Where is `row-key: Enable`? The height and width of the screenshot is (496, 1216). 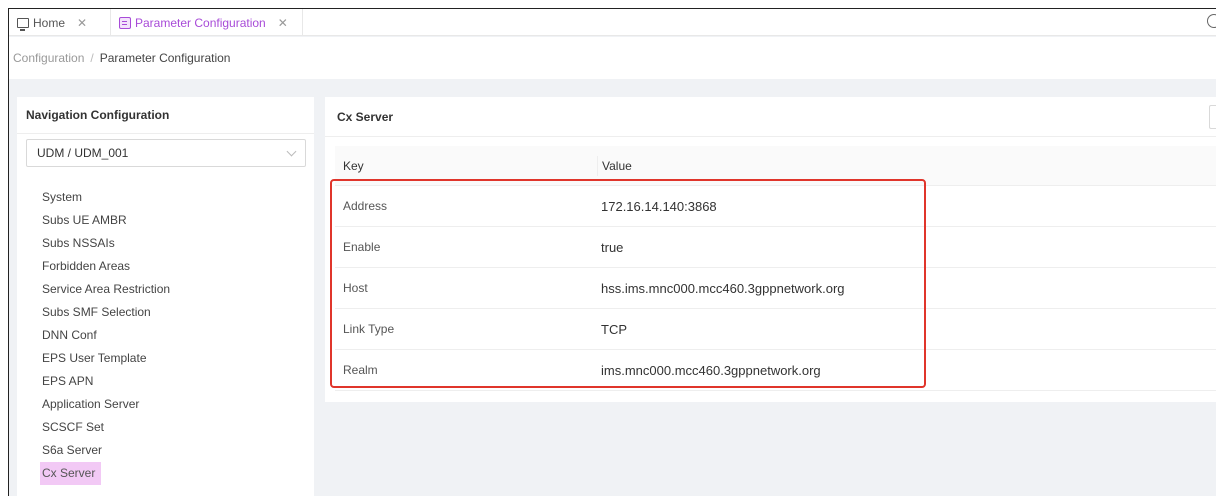 row-key: Enable is located at coordinates (362, 247).